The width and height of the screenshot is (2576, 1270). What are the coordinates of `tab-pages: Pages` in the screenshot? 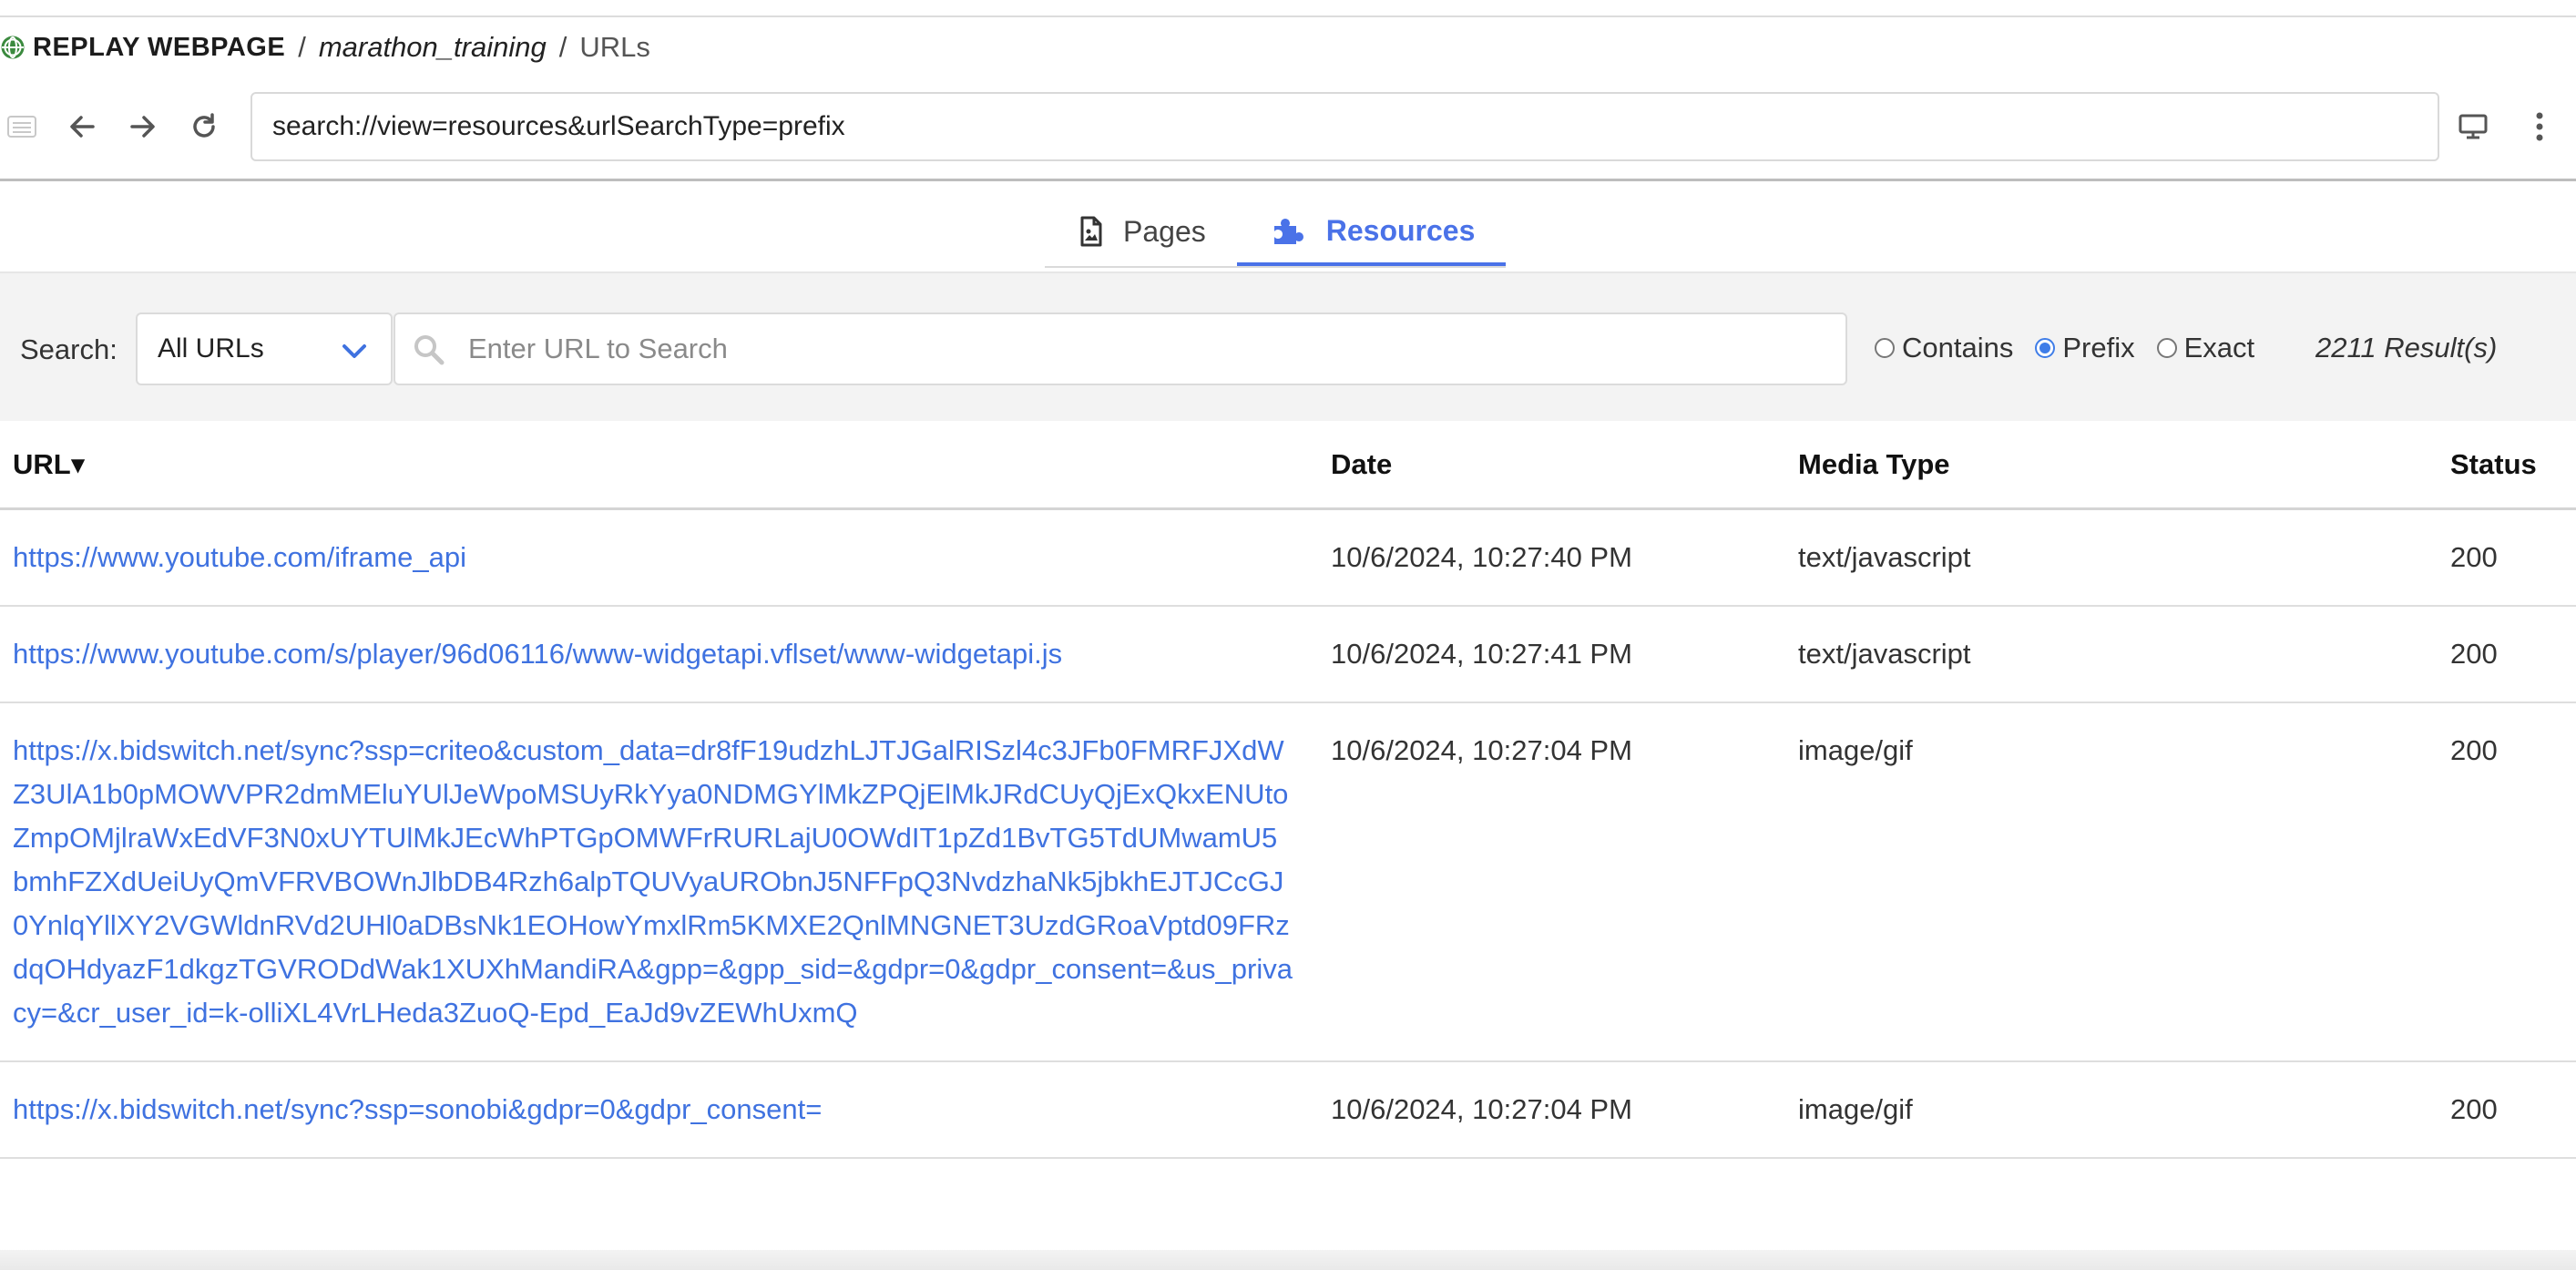 It's located at (1141, 231).